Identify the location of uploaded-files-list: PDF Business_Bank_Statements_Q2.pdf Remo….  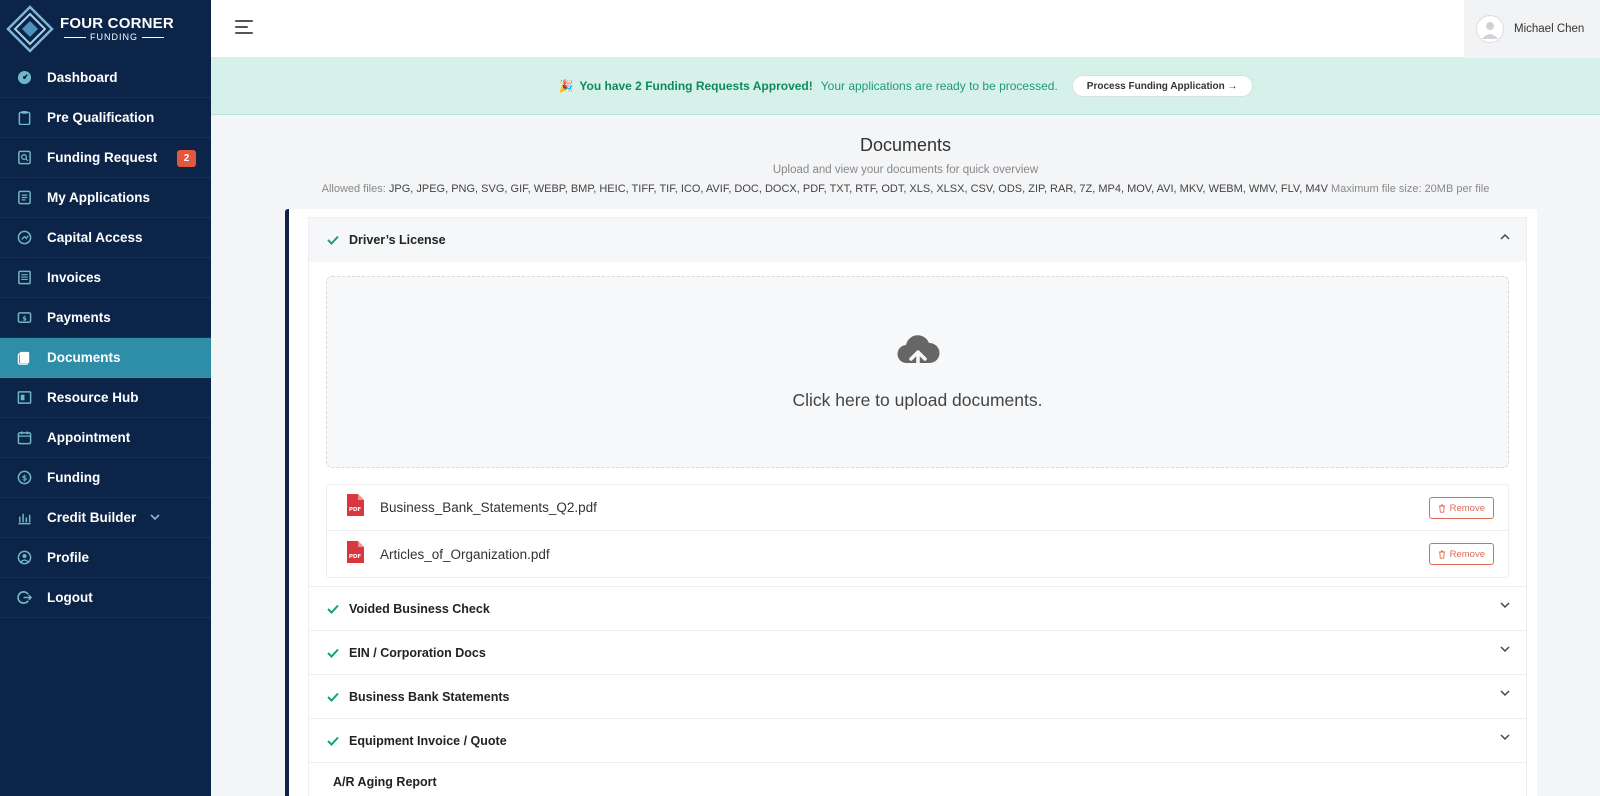
(917, 531).